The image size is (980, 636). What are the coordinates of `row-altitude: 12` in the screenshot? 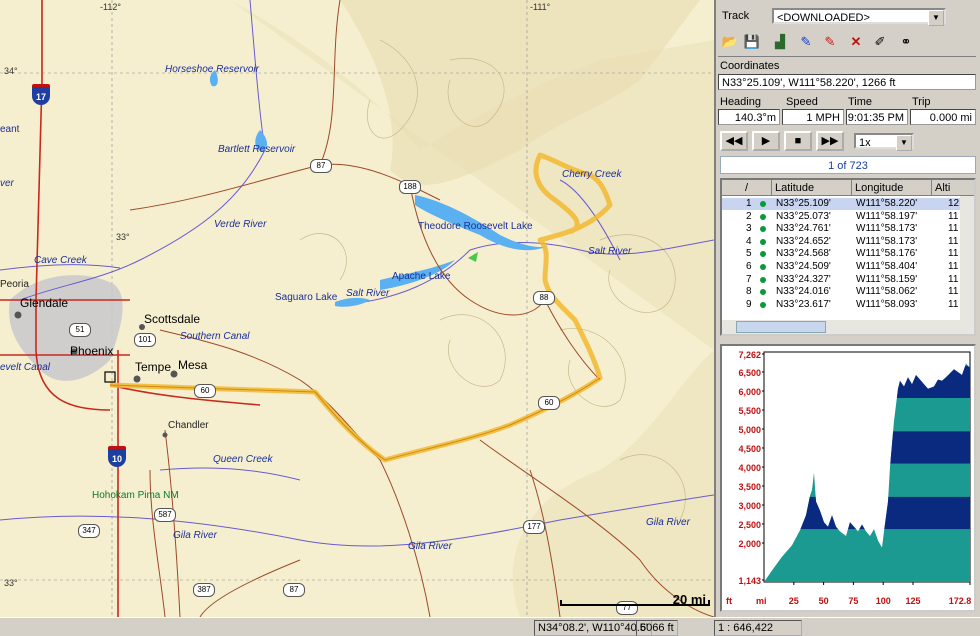 It's located at (954, 203).